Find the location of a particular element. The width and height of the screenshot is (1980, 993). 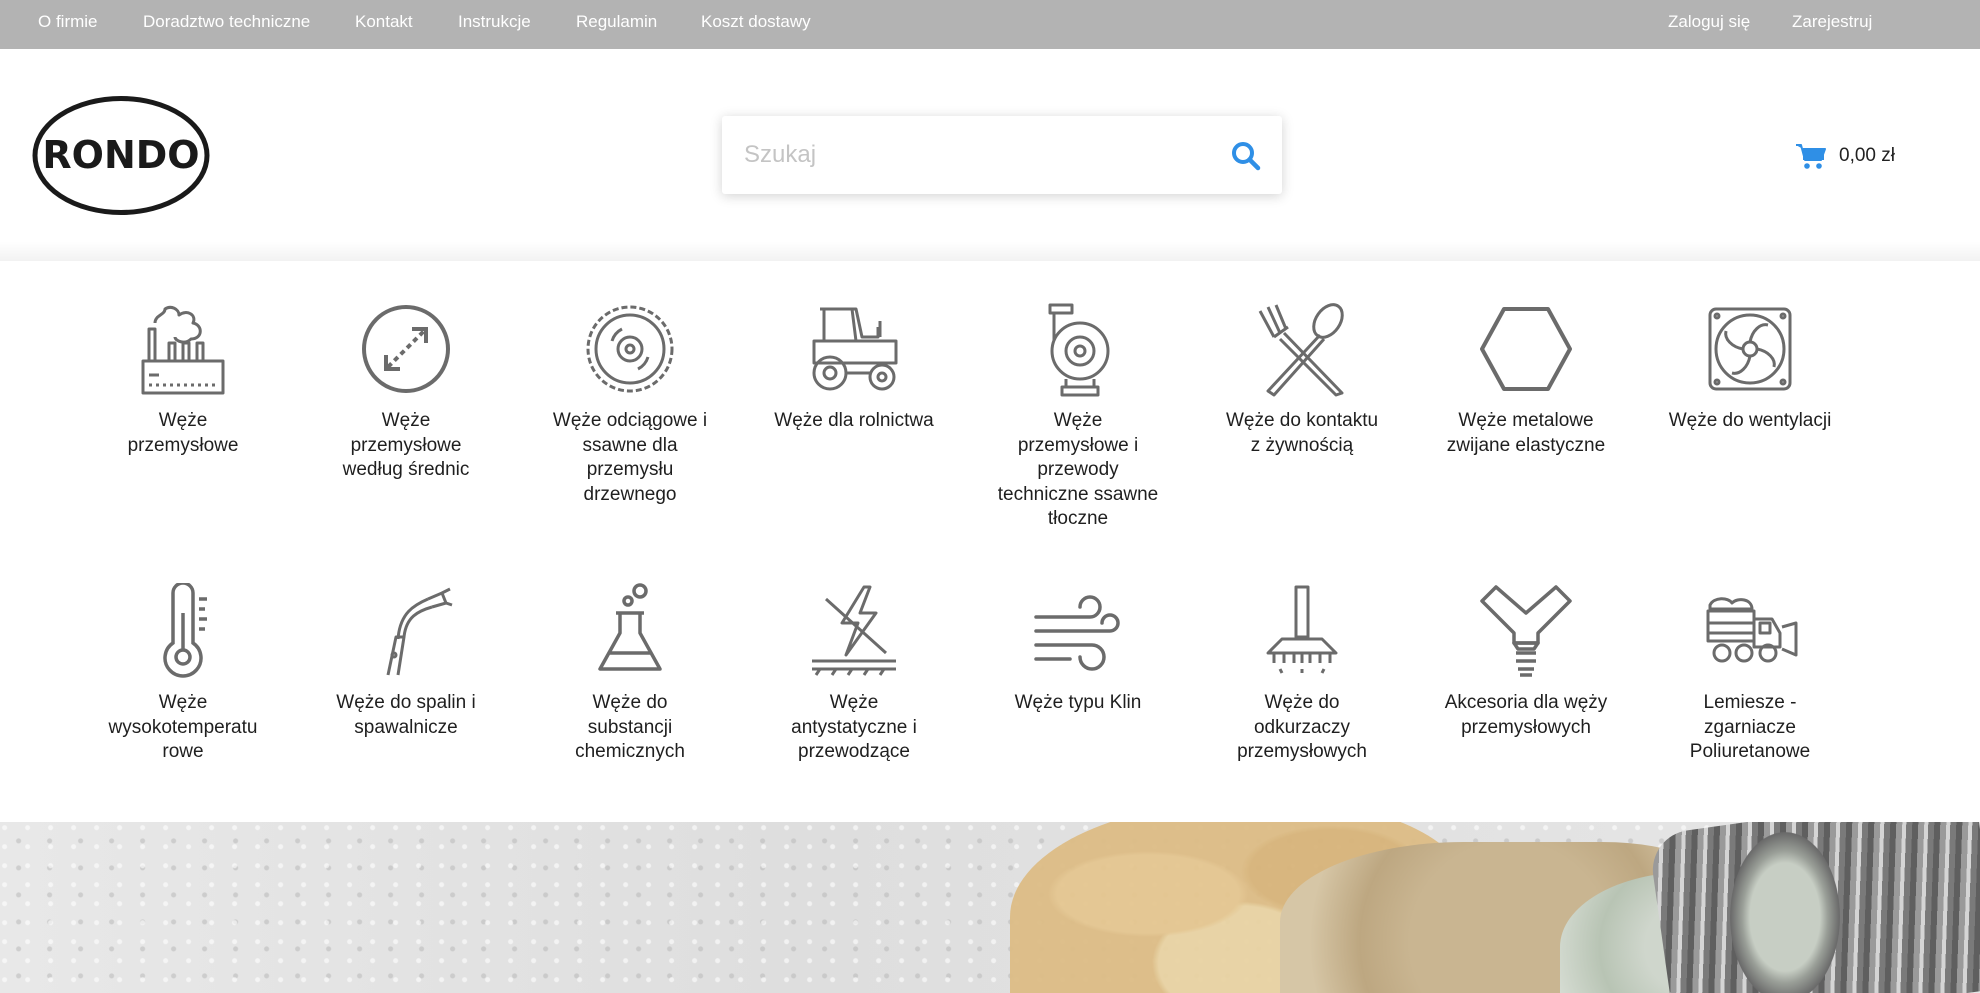

tractor-icon is located at coordinates (854, 349).